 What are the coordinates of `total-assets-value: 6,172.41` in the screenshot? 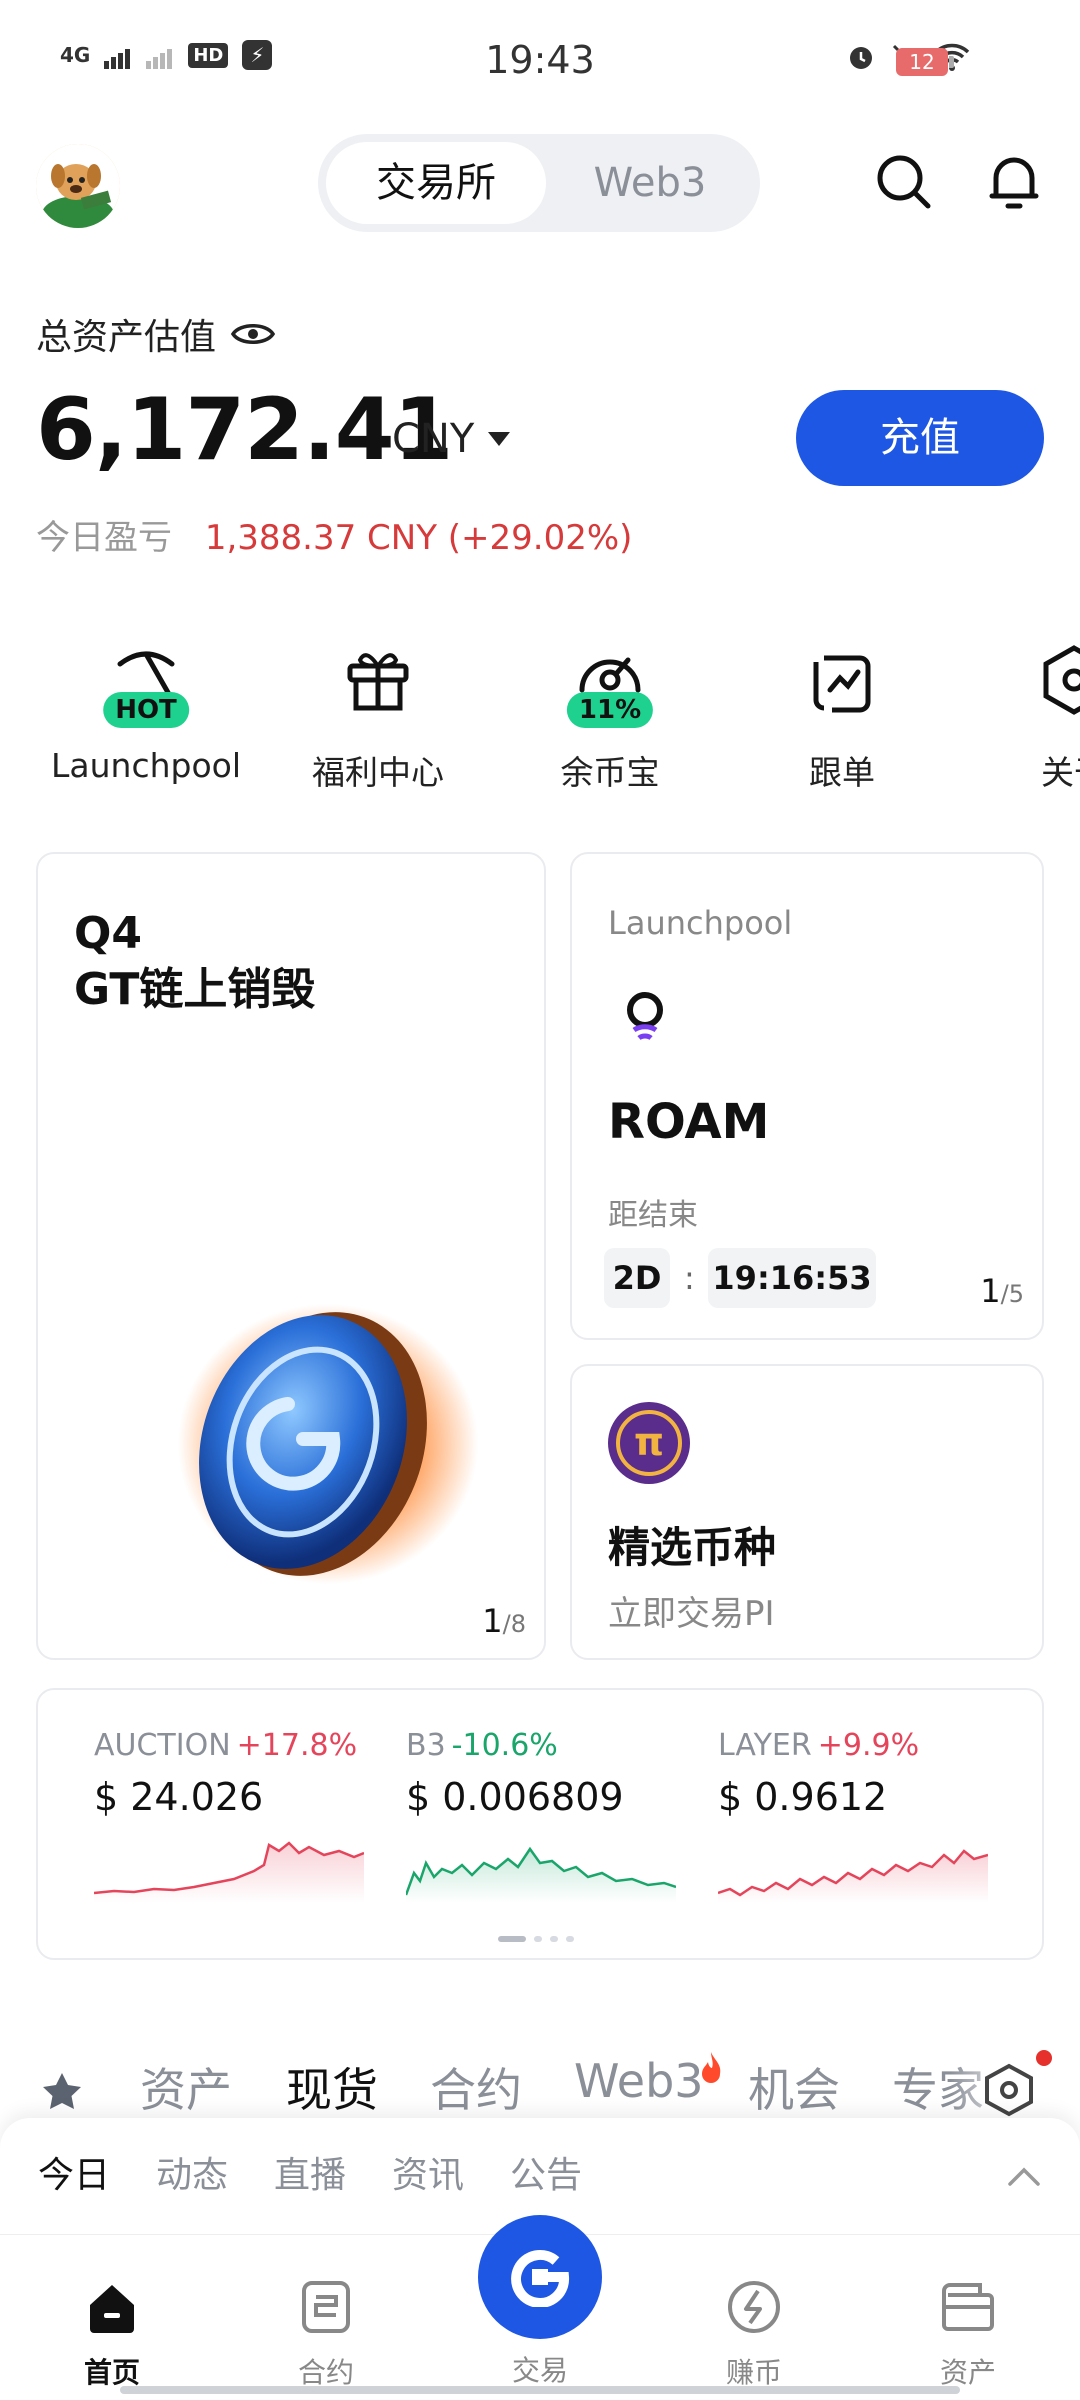 It's located at (244, 430).